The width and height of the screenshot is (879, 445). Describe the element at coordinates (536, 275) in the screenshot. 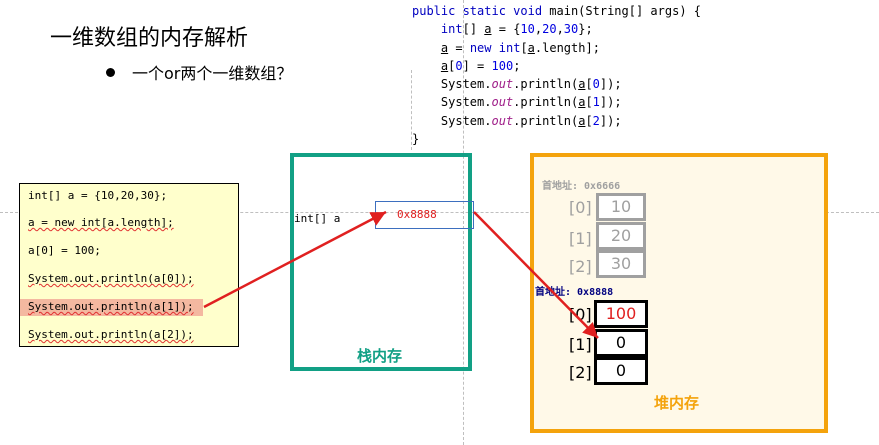

I see `arrow-stack-to-heap` at that location.